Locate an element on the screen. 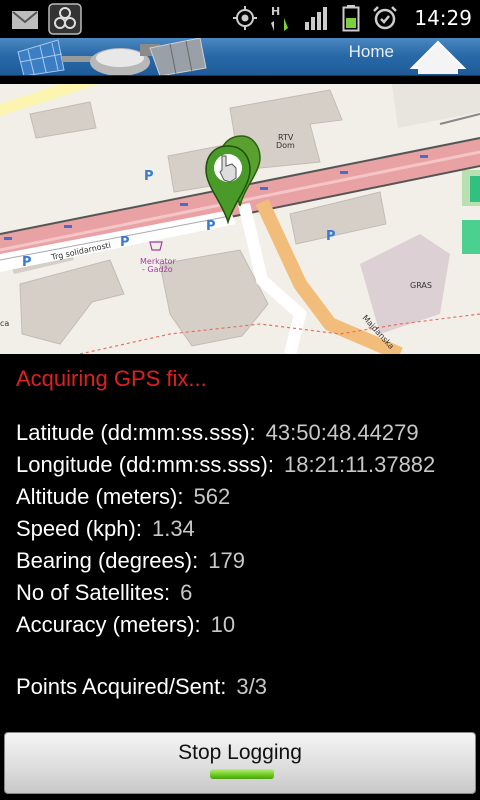 The width and height of the screenshot is (480, 800). logging-indicator-light is located at coordinates (242, 774).